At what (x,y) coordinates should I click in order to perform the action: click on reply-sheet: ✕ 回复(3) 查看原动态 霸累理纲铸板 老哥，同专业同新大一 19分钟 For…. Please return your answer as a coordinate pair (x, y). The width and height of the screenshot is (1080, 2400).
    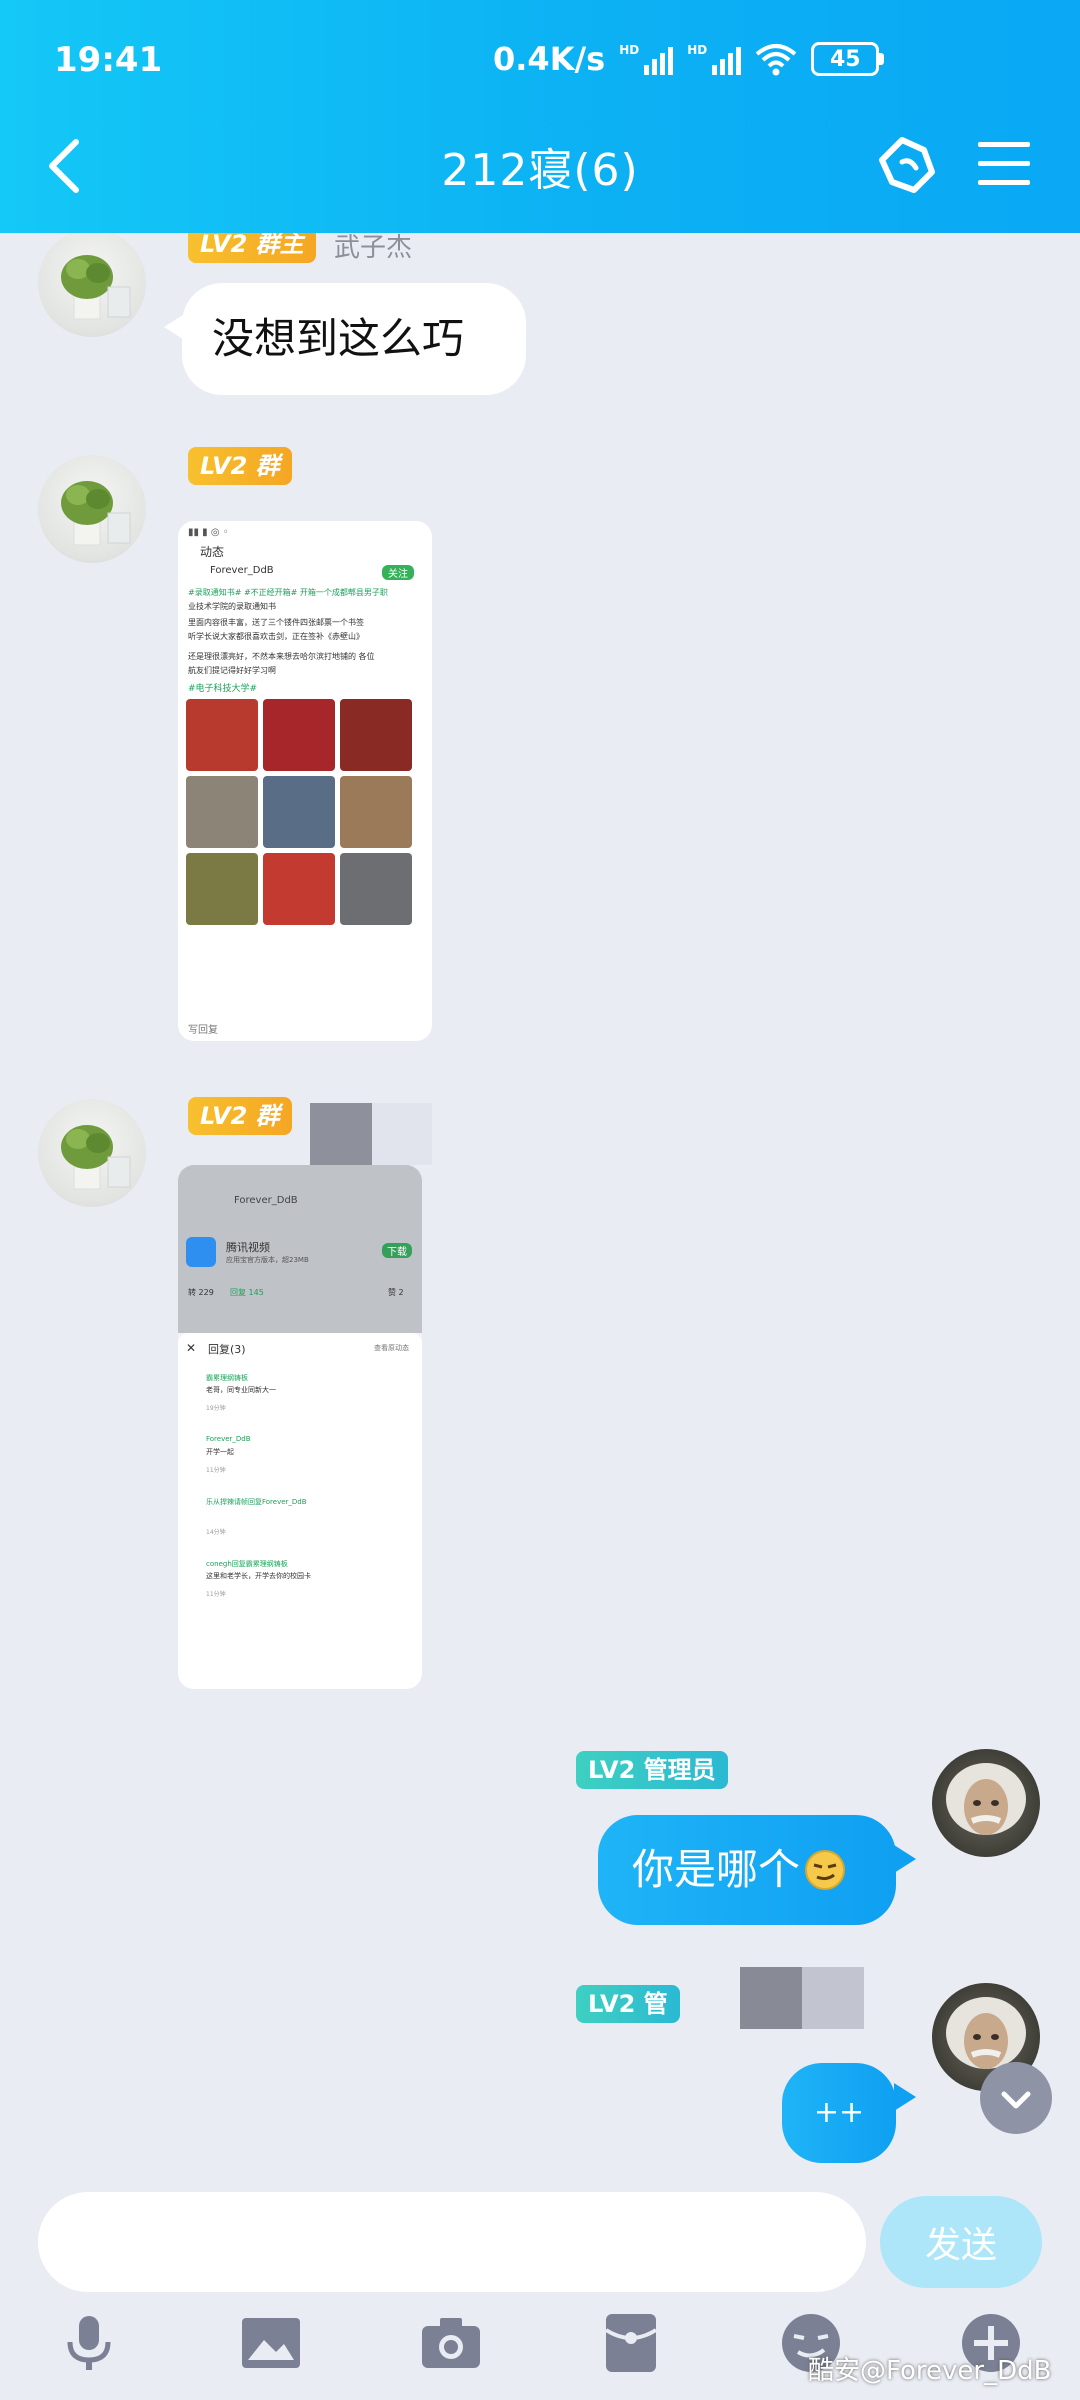
    Looking at the image, I should click on (300, 1511).